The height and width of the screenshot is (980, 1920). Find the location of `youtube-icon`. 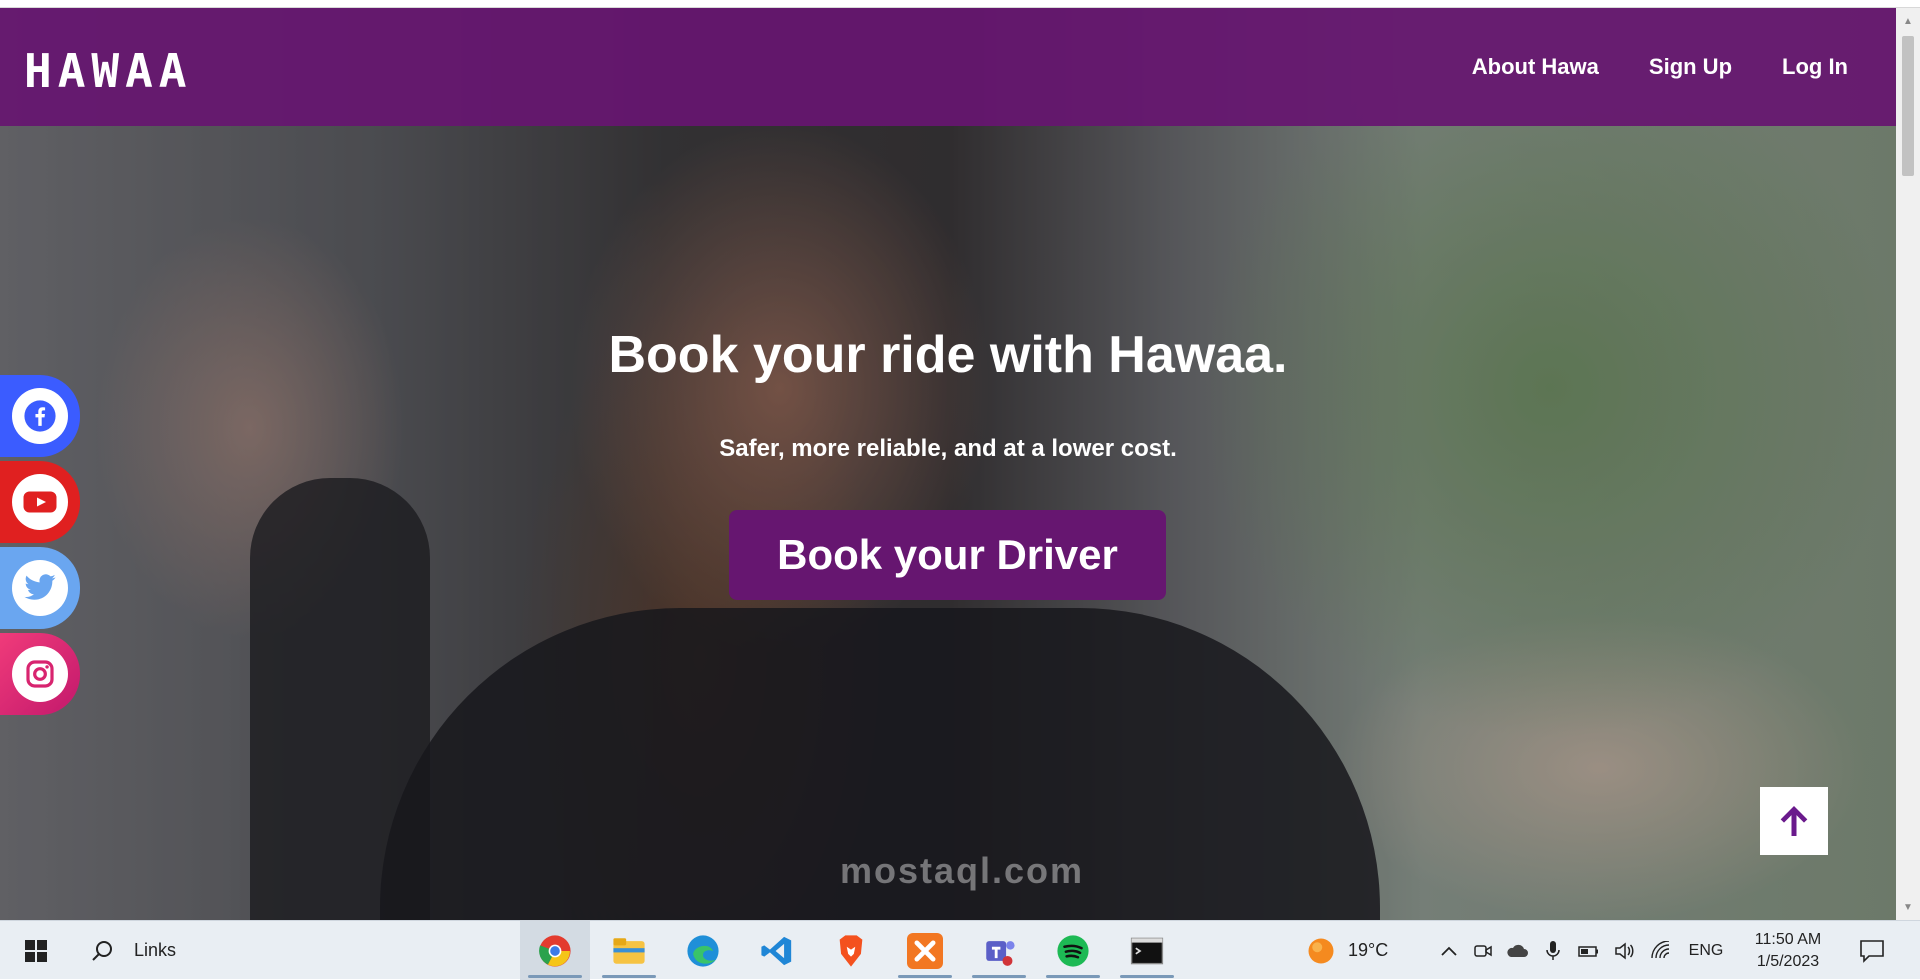

youtube-icon is located at coordinates (40, 502).